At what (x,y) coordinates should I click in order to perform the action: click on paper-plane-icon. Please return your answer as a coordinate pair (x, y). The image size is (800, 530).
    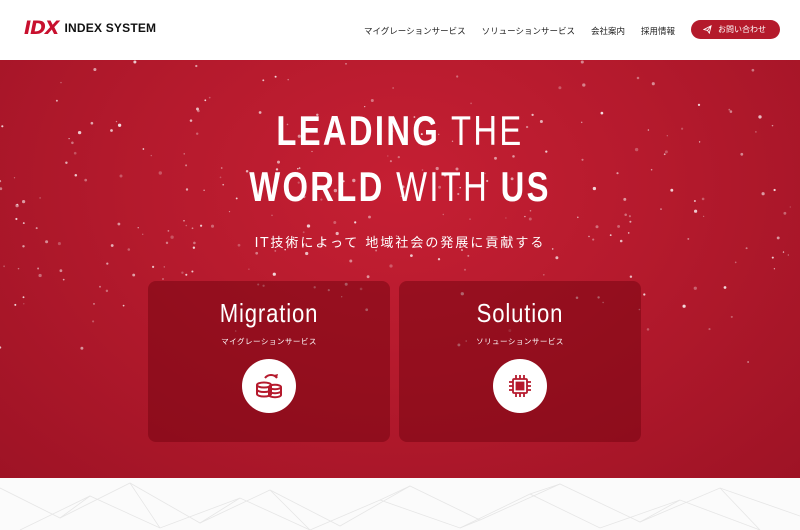
    Looking at the image, I should click on (707, 29).